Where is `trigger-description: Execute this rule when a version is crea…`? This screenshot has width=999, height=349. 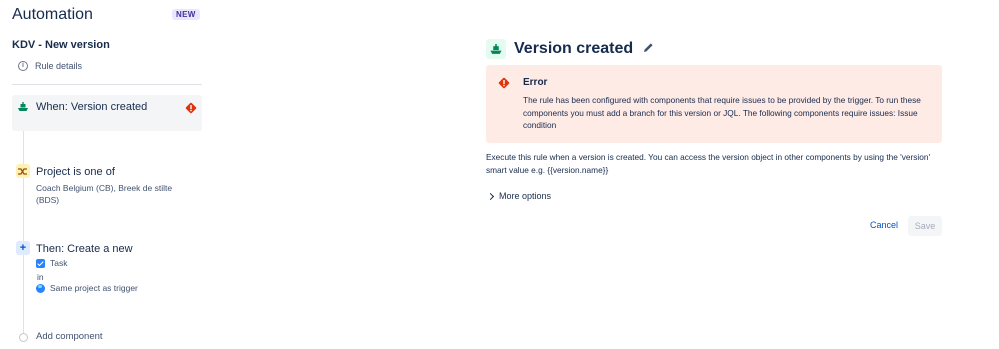 trigger-description: Execute this rule when a version is crea… is located at coordinates (708, 163).